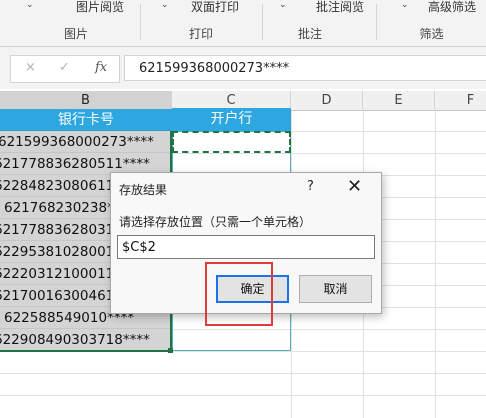  I want to click on ribbon-button-label: 批注阅览, so click(340, 7).